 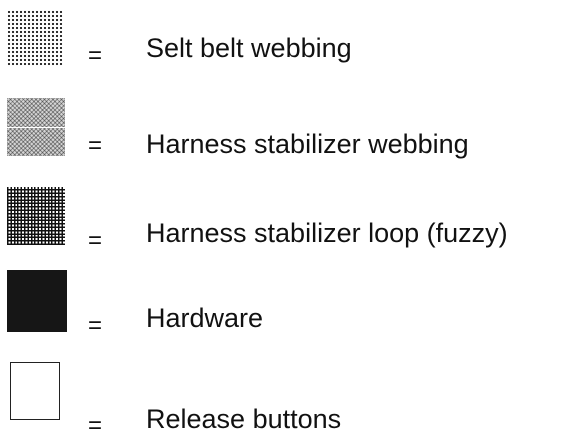 What do you see at coordinates (36, 216) in the screenshot?
I see `crosshatch-pattern-icon` at bounding box center [36, 216].